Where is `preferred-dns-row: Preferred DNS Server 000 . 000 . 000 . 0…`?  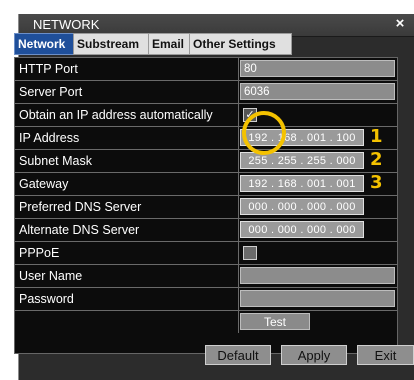
preferred-dns-row: Preferred DNS Server 000 . 000 . 000 . 0… is located at coordinates (206, 207).